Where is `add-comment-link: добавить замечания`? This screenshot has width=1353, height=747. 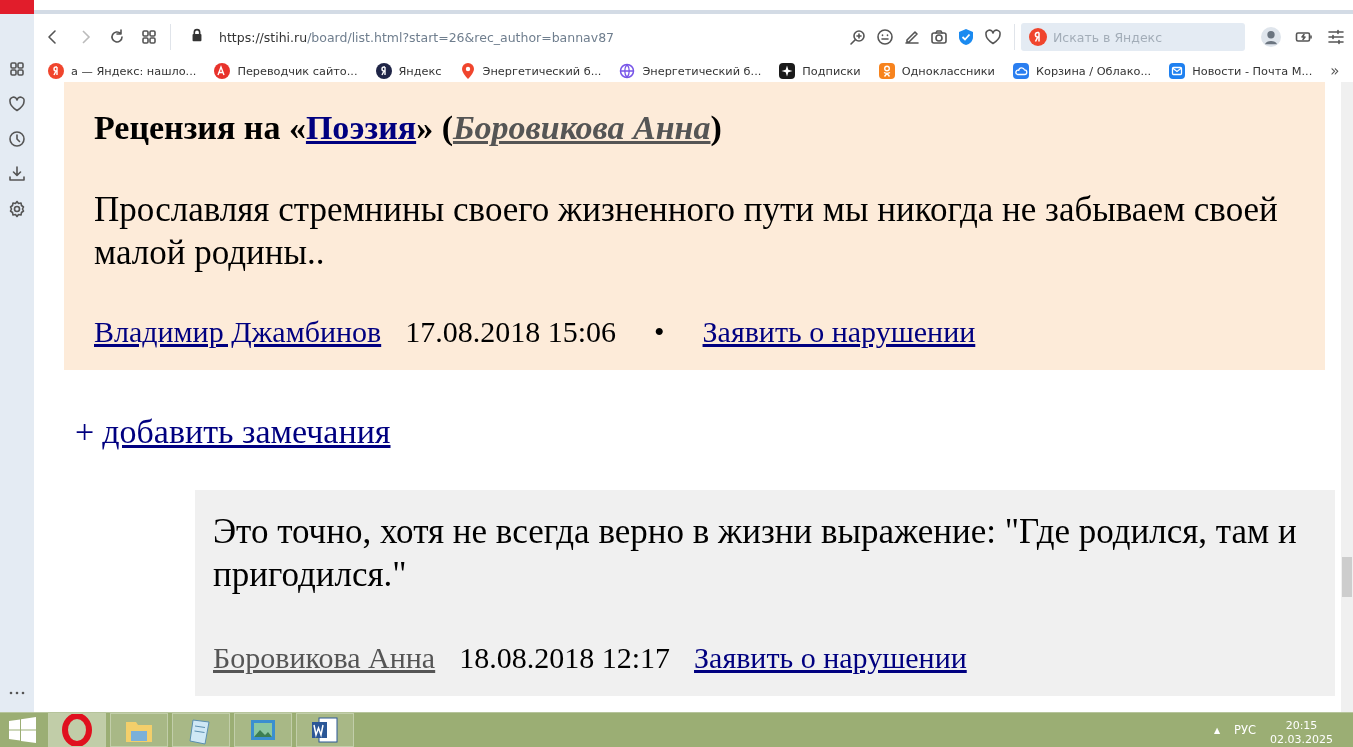 add-comment-link: добавить замечания is located at coordinates (246, 432).